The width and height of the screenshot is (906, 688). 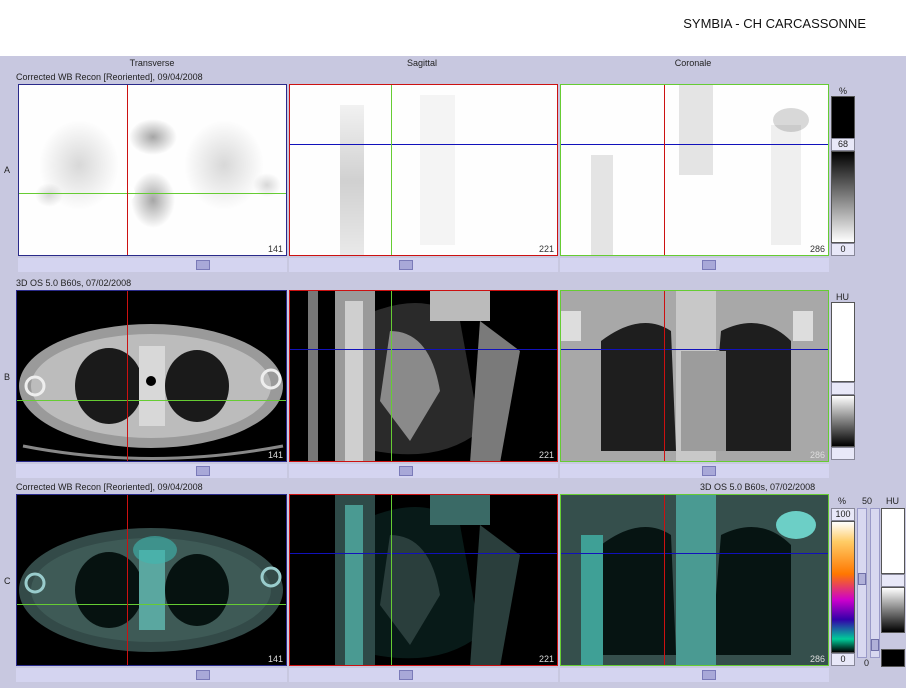 What do you see at coordinates (843, 587) in the screenshot?
I see `colorbar-c-pet-gradient` at bounding box center [843, 587].